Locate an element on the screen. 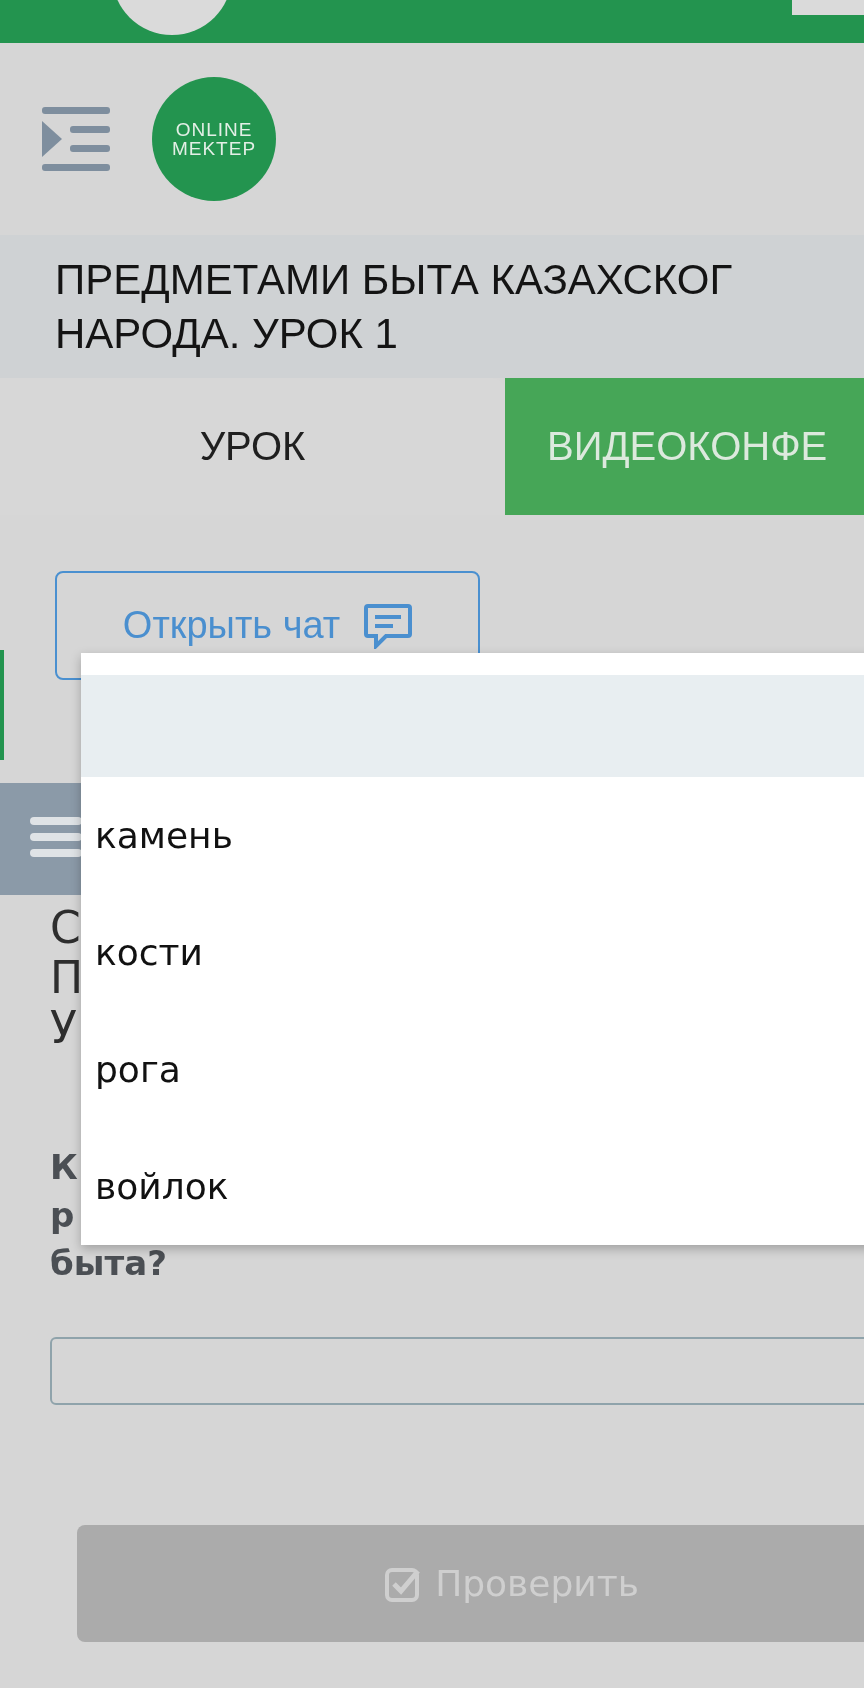 The image size is (864, 1688). chat-icon is located at coordinates (388, 625).